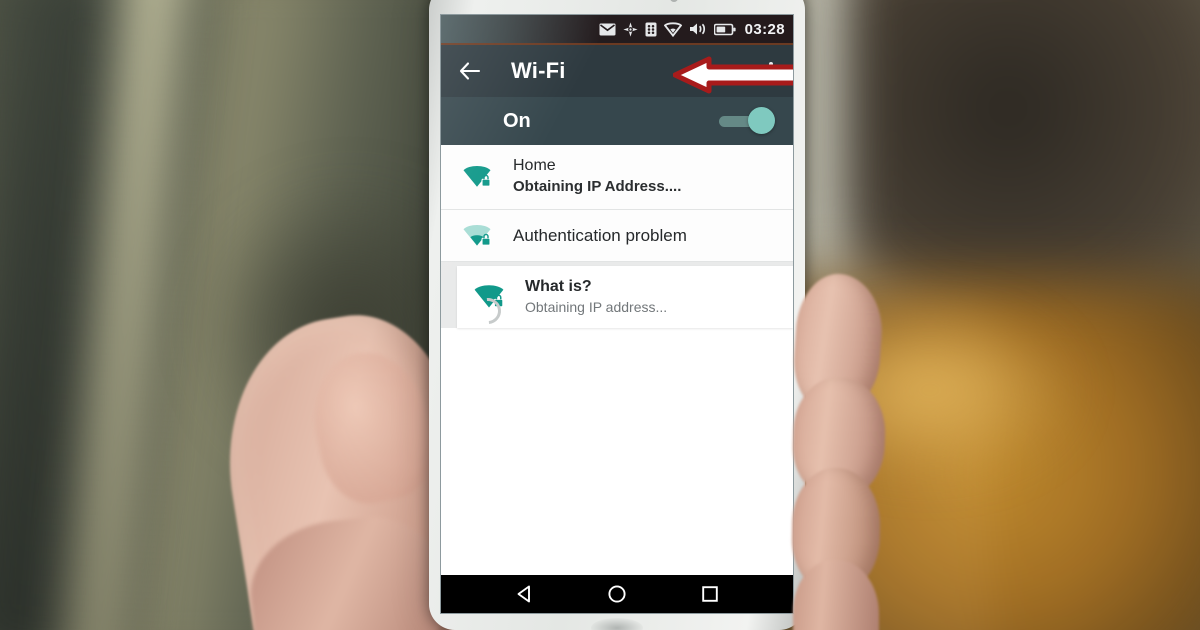 This screenshot has width=1200, height=630. Describe the element at coordinates (630, 29) in the screenshot. I see `location-icon` at that location.